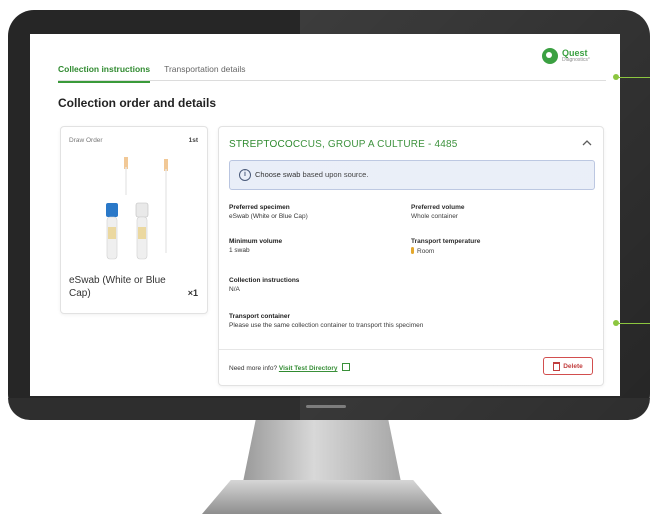 This screenshot has height=519, width=650. Describe the element at coordinates (346, 367) in the screenshot. I see `external-link-icon` at that location.